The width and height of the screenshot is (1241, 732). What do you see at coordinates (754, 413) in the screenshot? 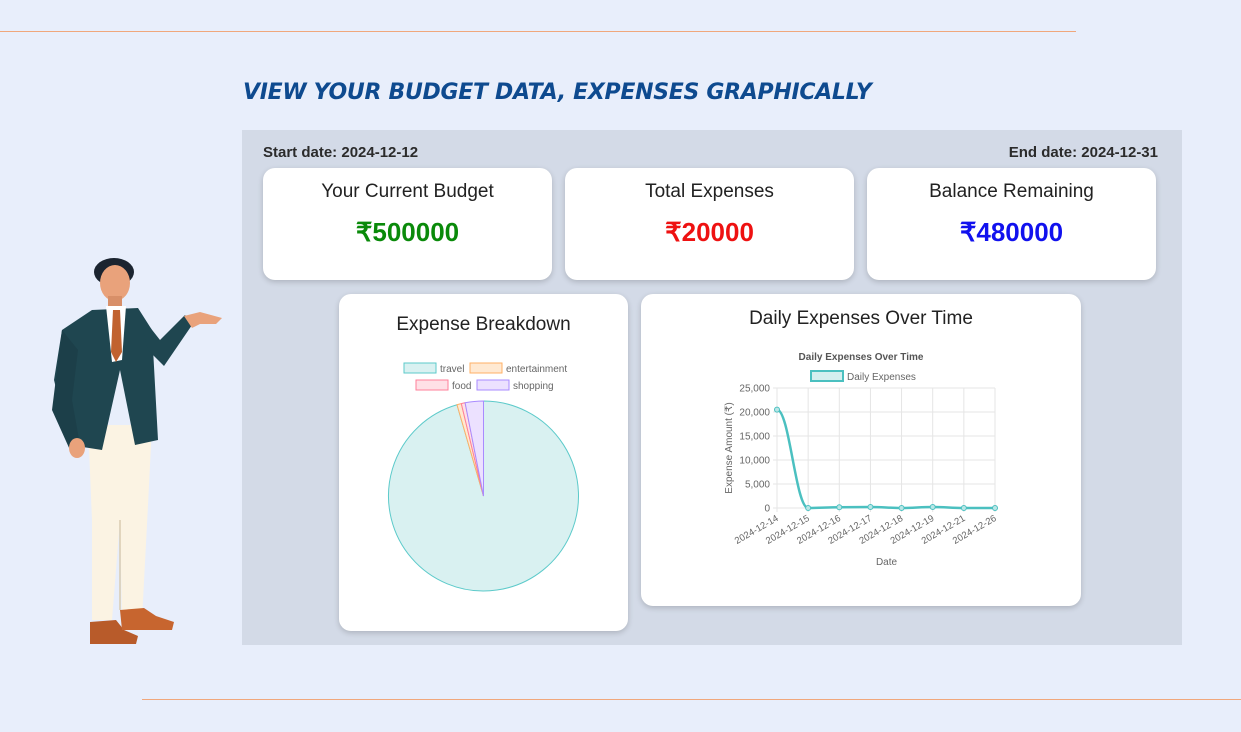
I see `y-tick-label: 20,000` at bounding box center [754, 413].